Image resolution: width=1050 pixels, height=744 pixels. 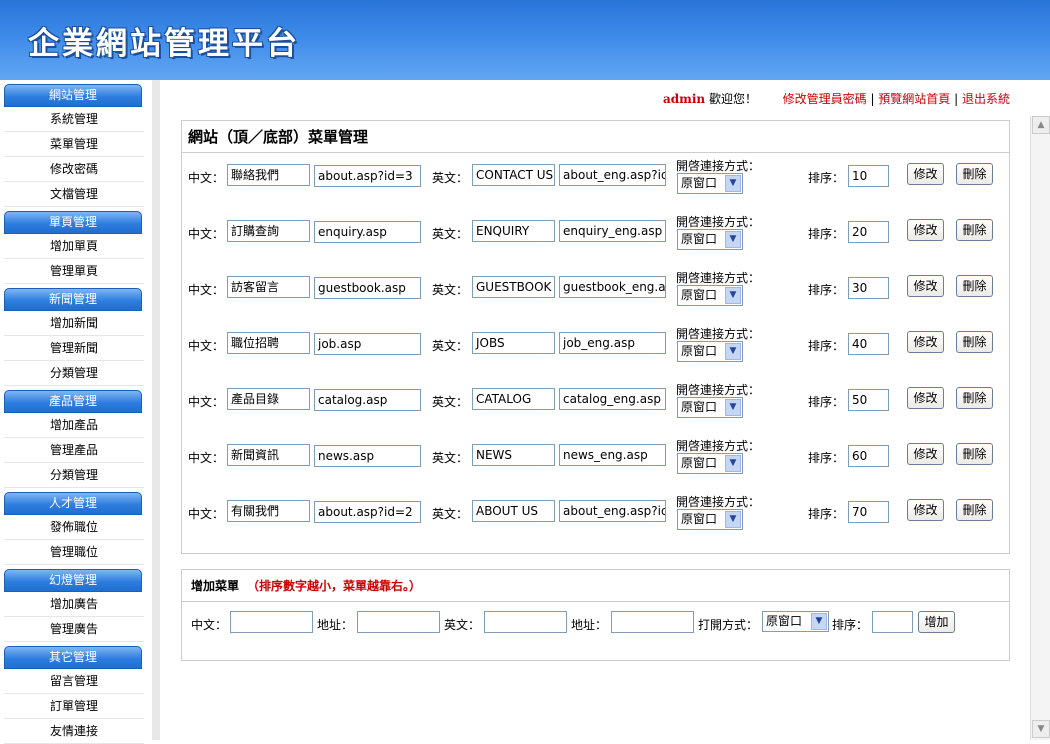 I want to click on order-input: 70, so click(x=868, y=512).